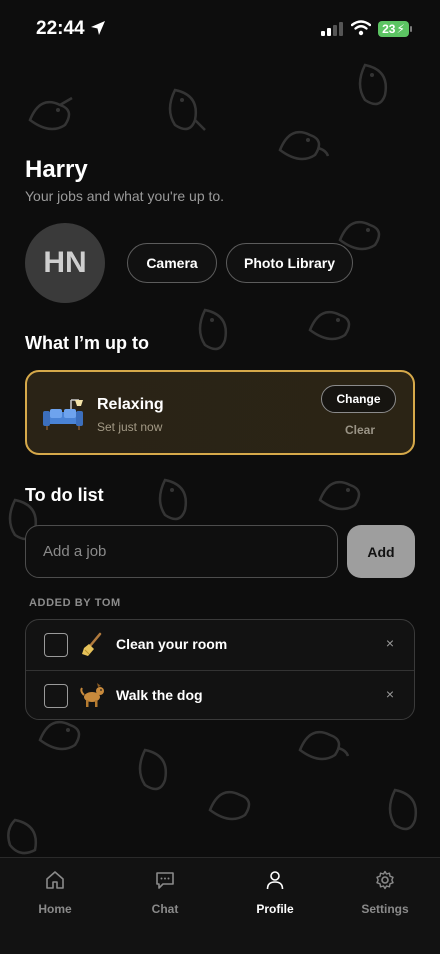 The height and width of the screenshot is (954, 440). What do you see at coordinates (55, 909) in the screenshot?
I see `tab-label: Home` at bounding box center [55, 909].